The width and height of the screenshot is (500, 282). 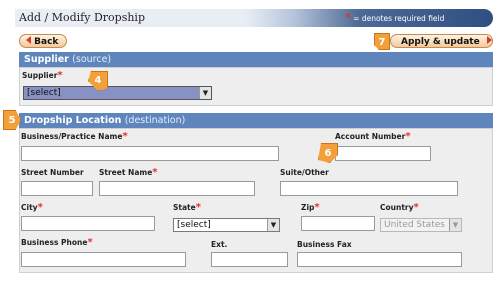 I want to click on required-note-text: = denotes required field, so click(x=399, y=18).